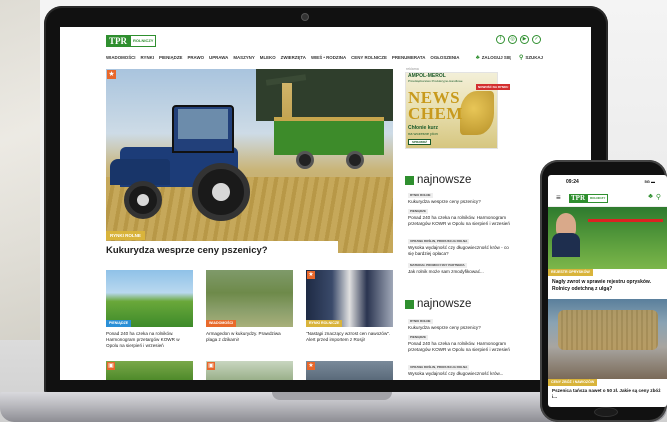 The image size is (667, 422). I want to click on article-card-image: ★, so click(349, 370).